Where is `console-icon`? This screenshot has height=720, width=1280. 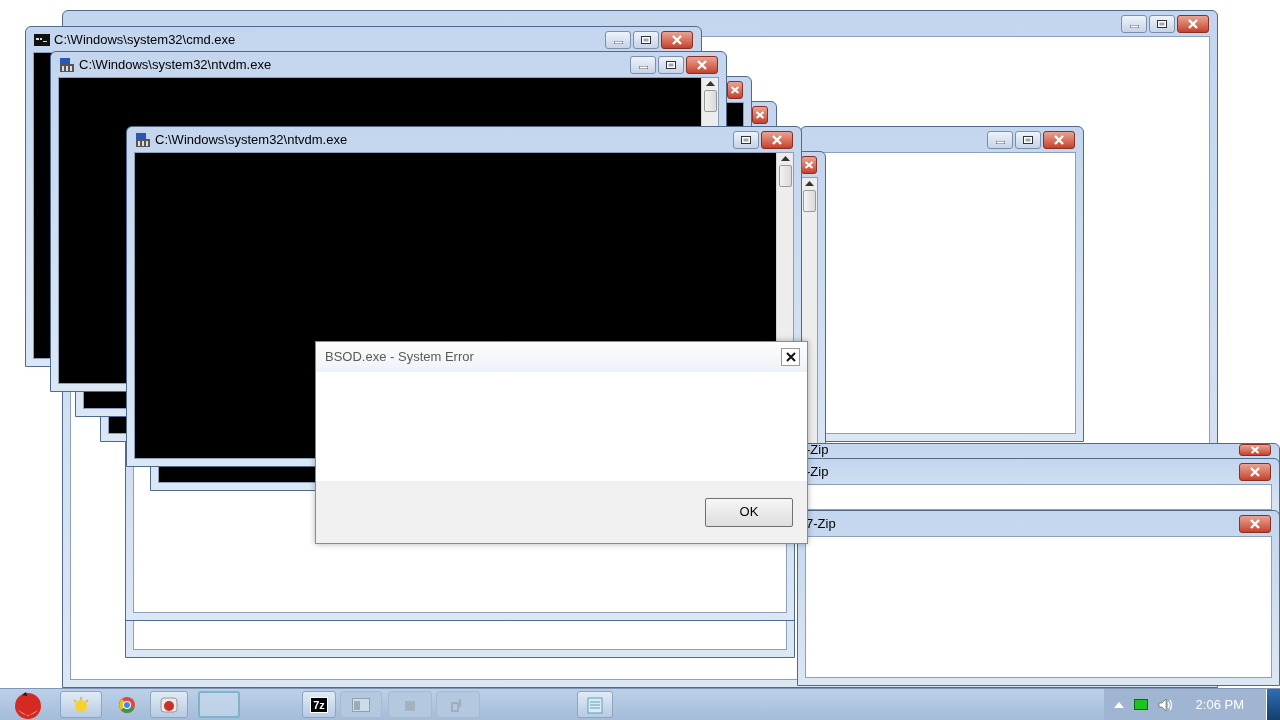 console-icon is located at coordinates (42, 39).